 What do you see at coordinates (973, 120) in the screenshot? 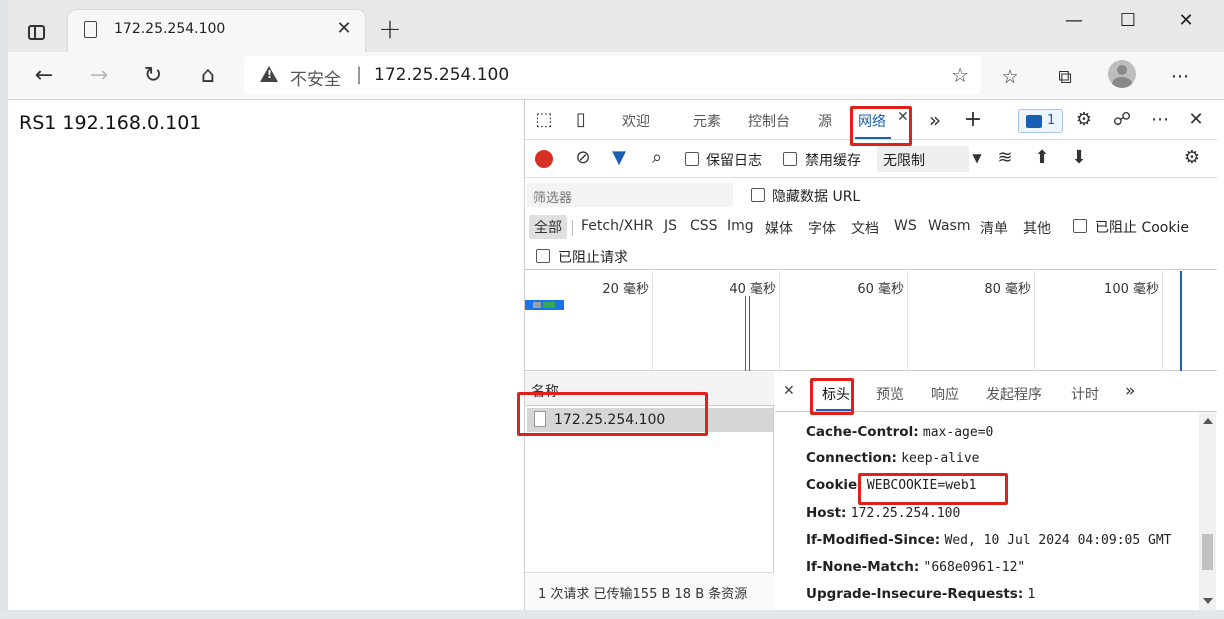
I see `add-tab-icon: +` at bounding box center [973, 120].